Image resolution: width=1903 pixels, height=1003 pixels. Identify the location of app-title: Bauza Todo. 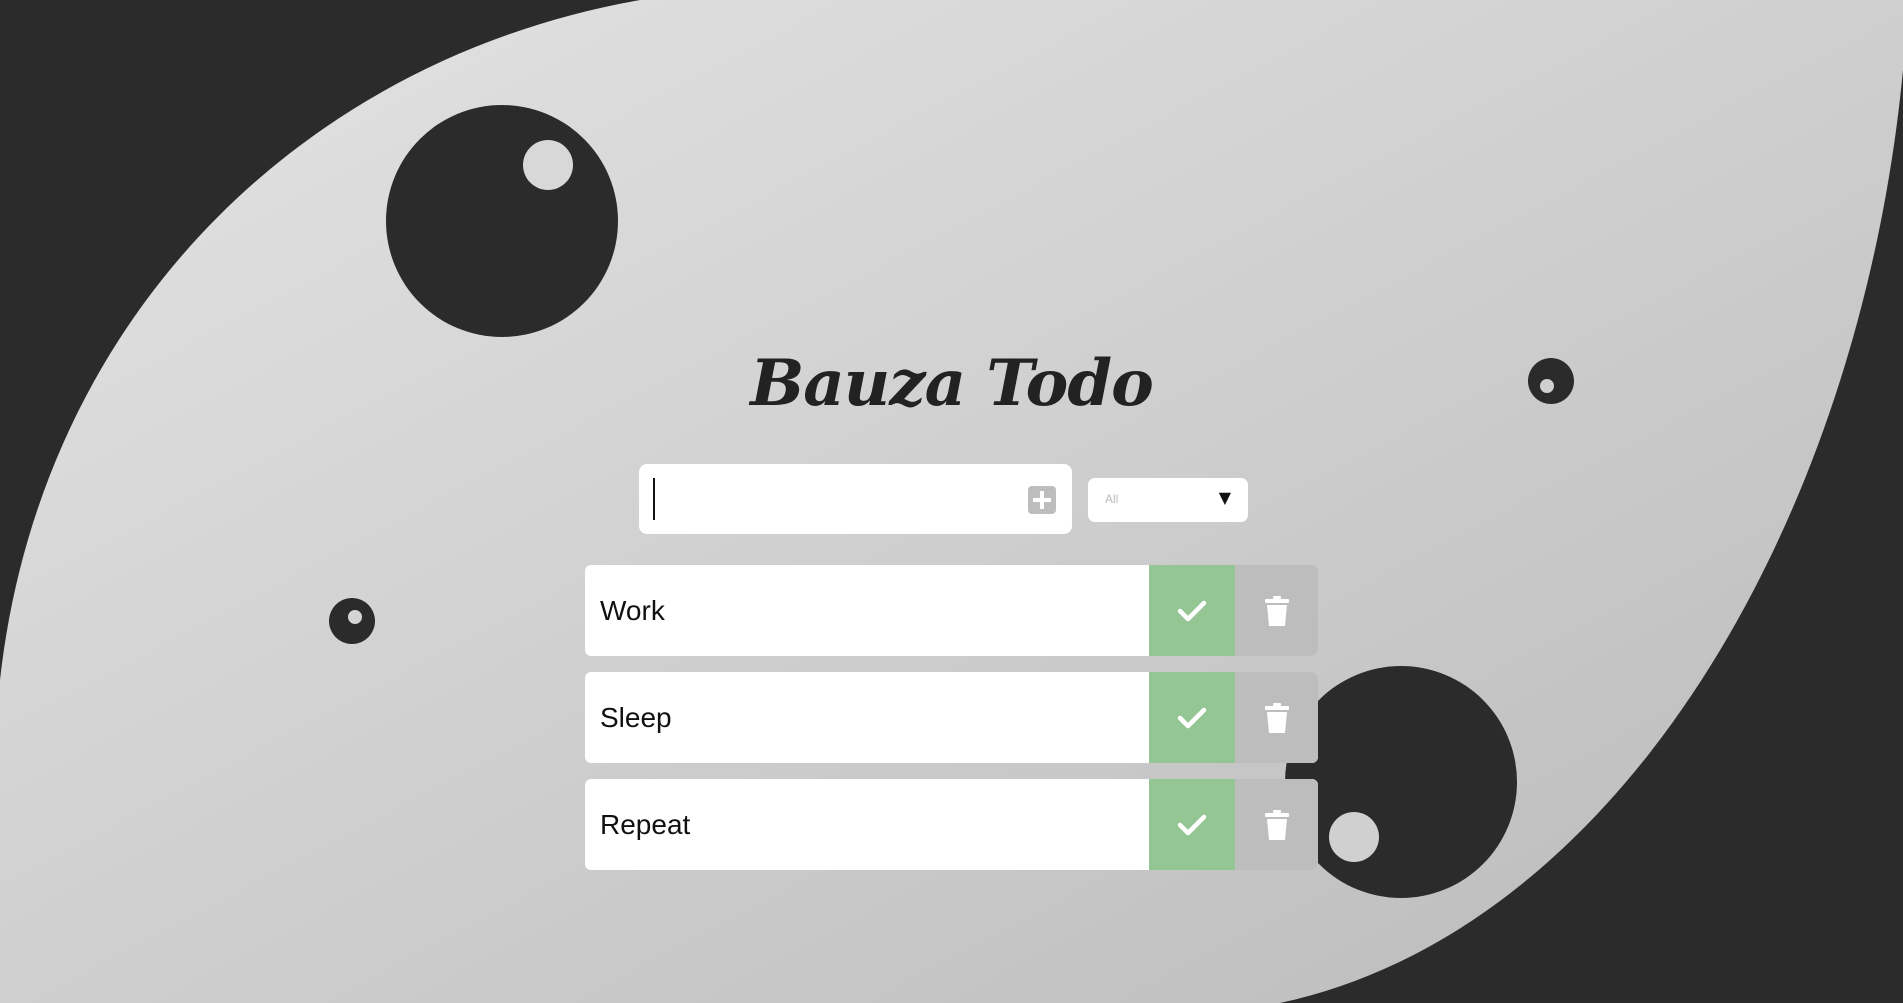
(952, 383).